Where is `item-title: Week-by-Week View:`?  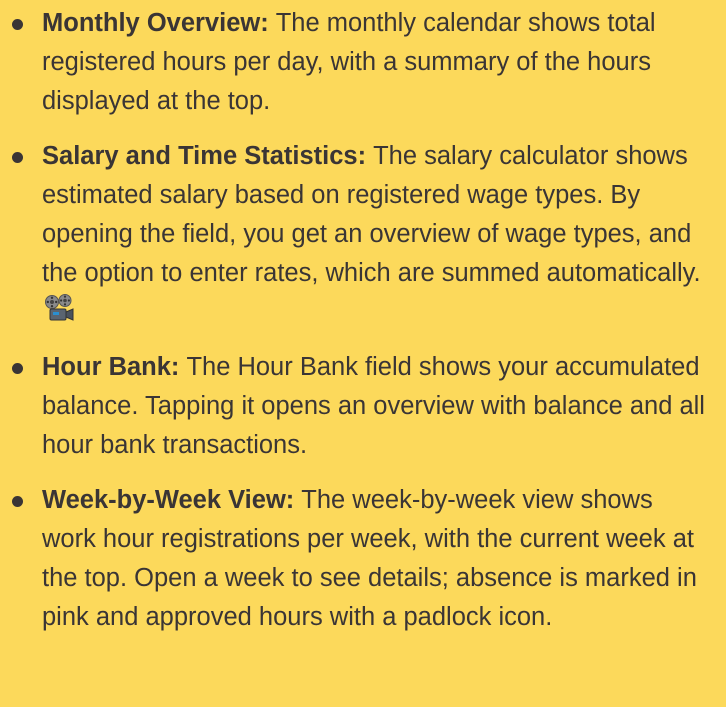 item-title: Week-by-Week View: is located at coordinates (168, 500).